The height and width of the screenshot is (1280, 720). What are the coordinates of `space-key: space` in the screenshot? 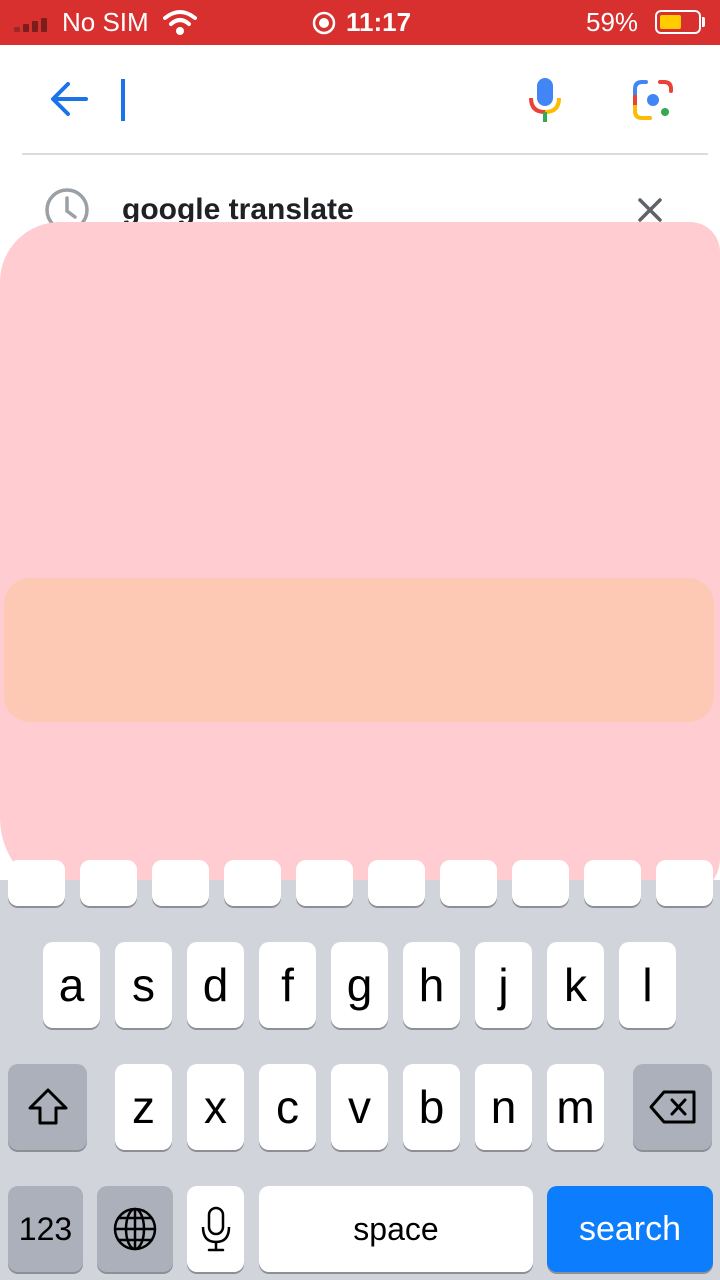 It's located at (396, 1229).